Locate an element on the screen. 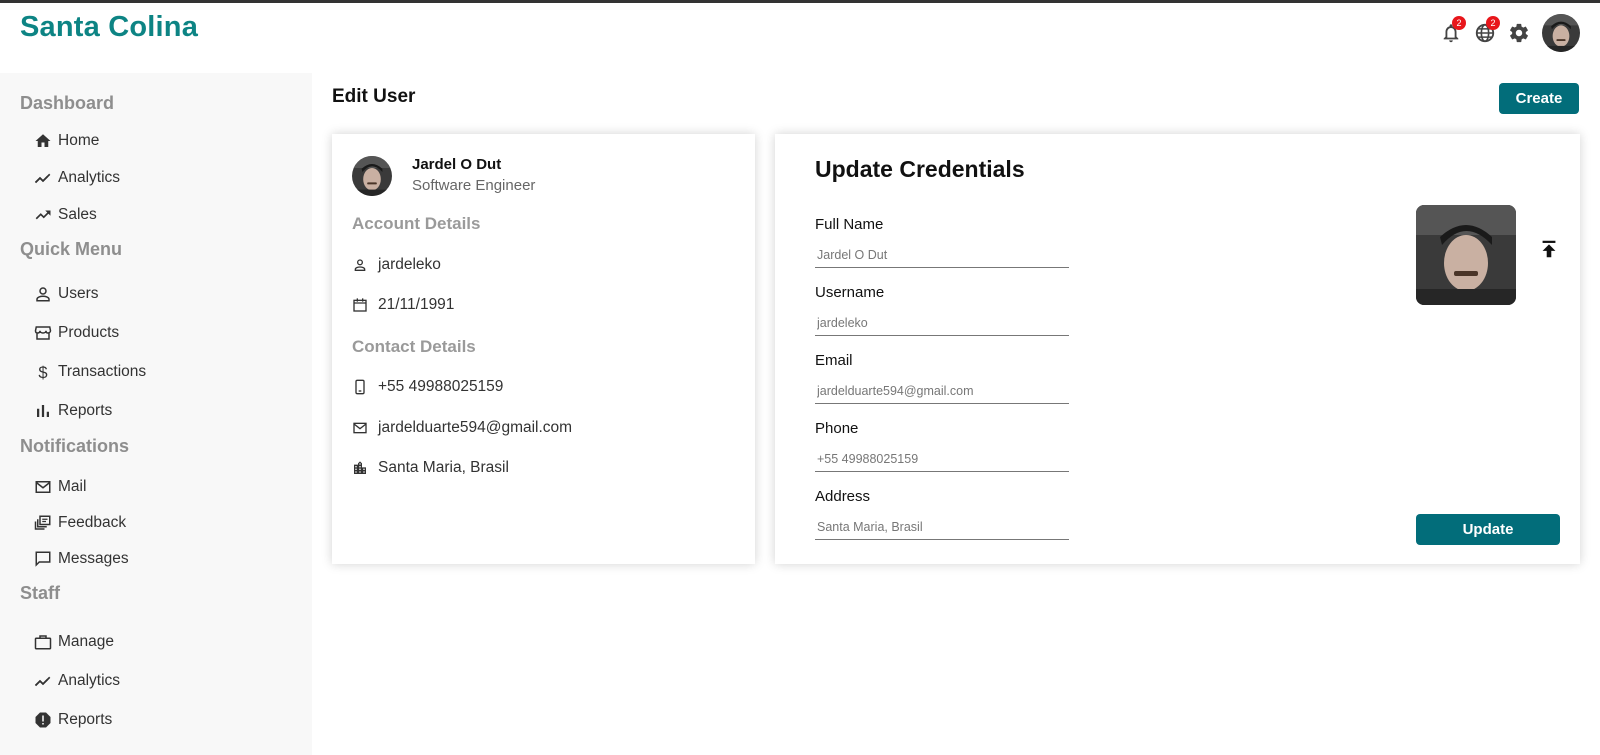 This screenshot has width=1600, height=755. sidebar-item-analytics: Analytics is located at coordinates (156, 177).